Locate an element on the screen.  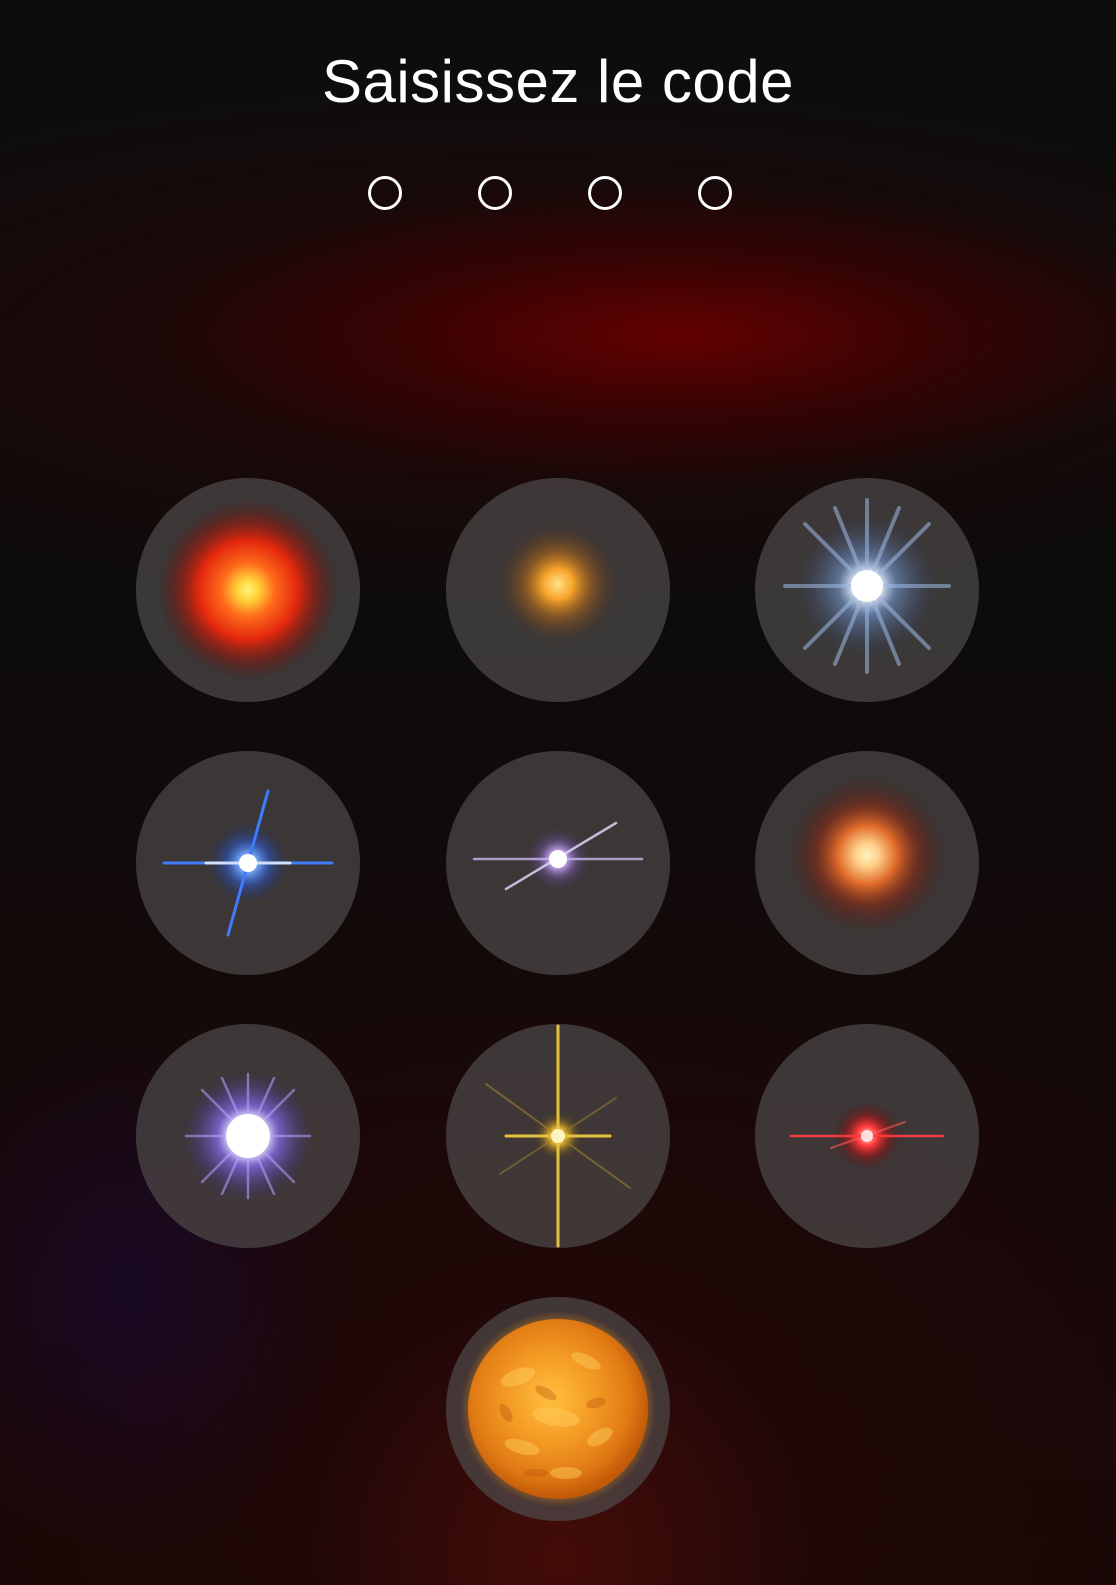
key-3: 3 is located at coordinates (867, 590).